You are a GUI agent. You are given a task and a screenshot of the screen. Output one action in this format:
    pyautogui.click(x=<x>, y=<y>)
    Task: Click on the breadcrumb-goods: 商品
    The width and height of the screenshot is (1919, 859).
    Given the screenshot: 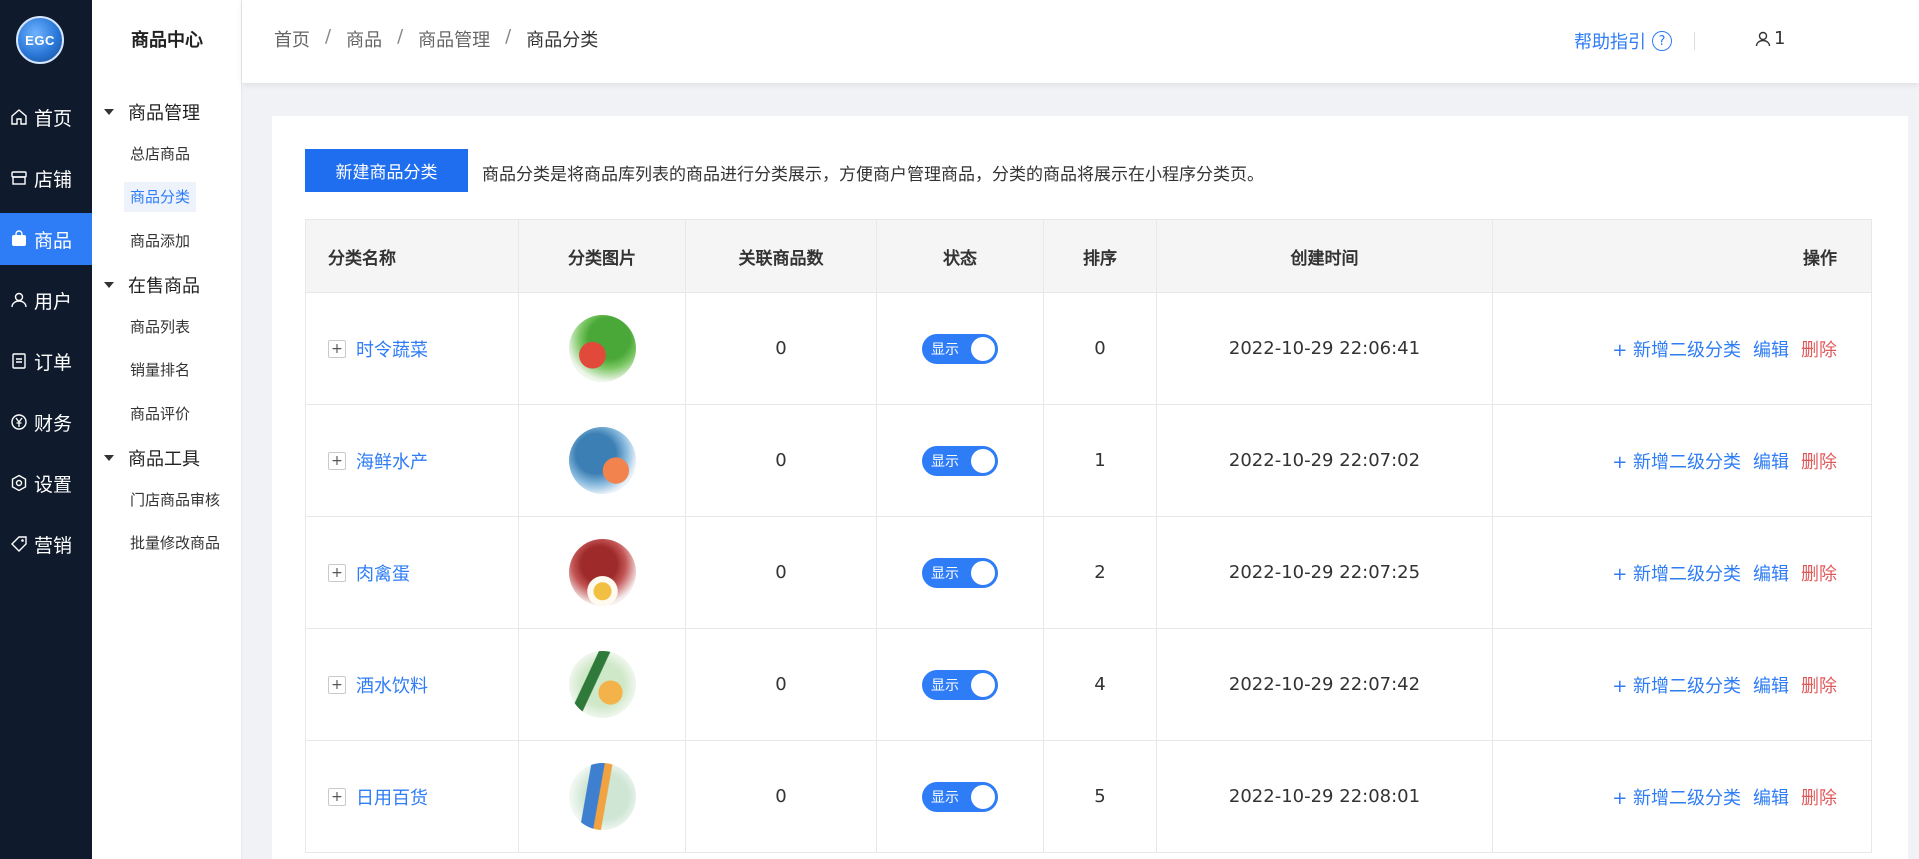 What is the action you would take?
    pyautogui.click(x=364, y=39)
    